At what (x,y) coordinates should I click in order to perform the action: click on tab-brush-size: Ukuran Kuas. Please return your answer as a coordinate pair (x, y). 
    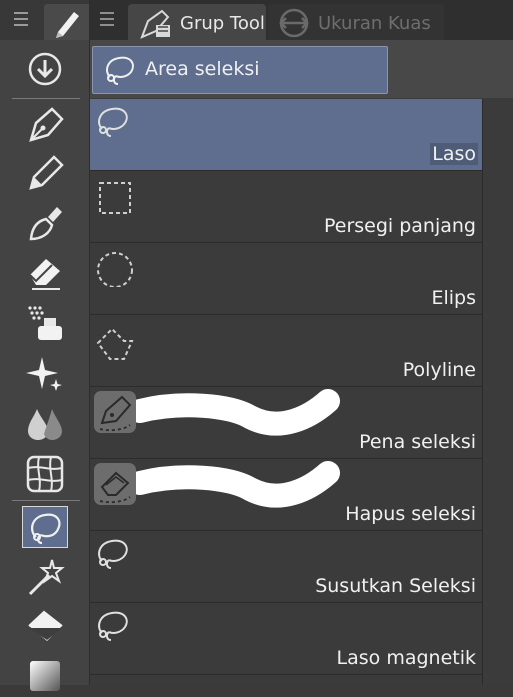
    Looking at the image, I should click on (356, 22).